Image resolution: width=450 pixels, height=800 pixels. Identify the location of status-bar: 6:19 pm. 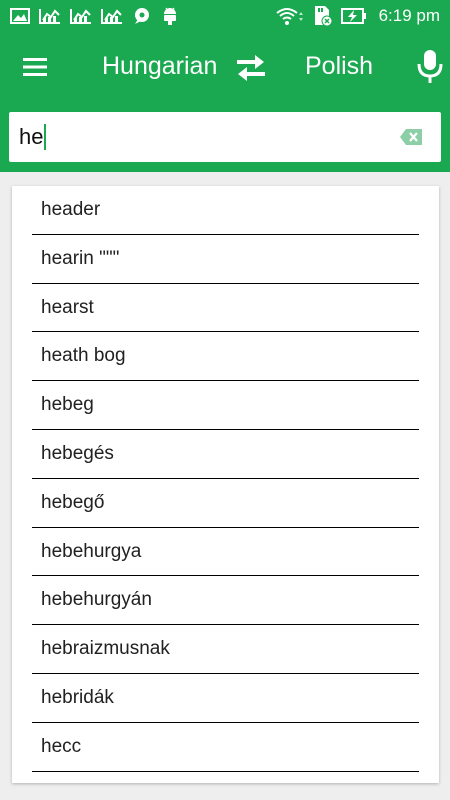
(225, 16).